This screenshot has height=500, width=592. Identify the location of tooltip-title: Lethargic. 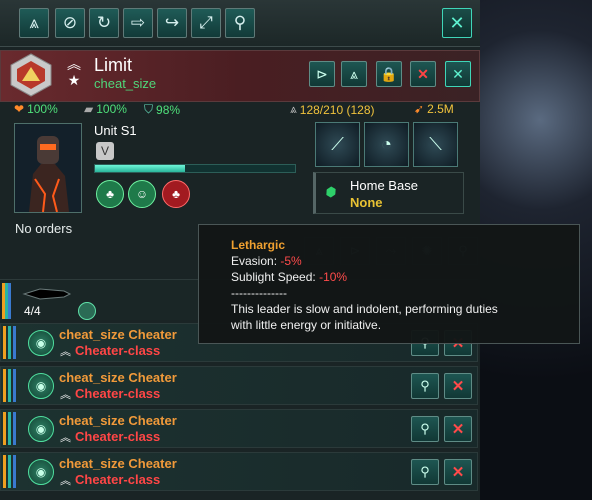
(258, 245).